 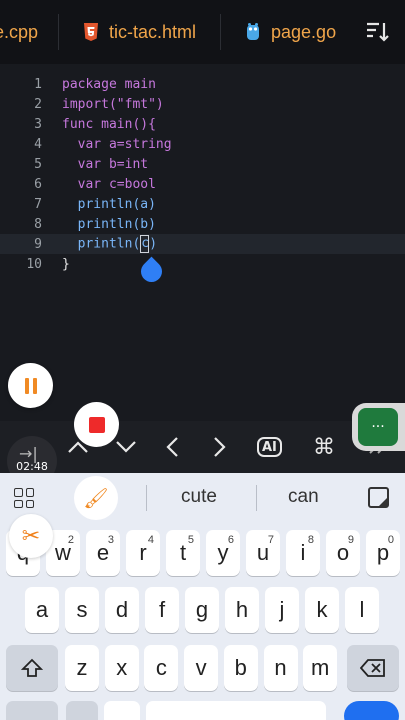 What do you see at coordinates (240, 668) in the screenshot?
I see `key-b: b` at bounding box center [240, 668].